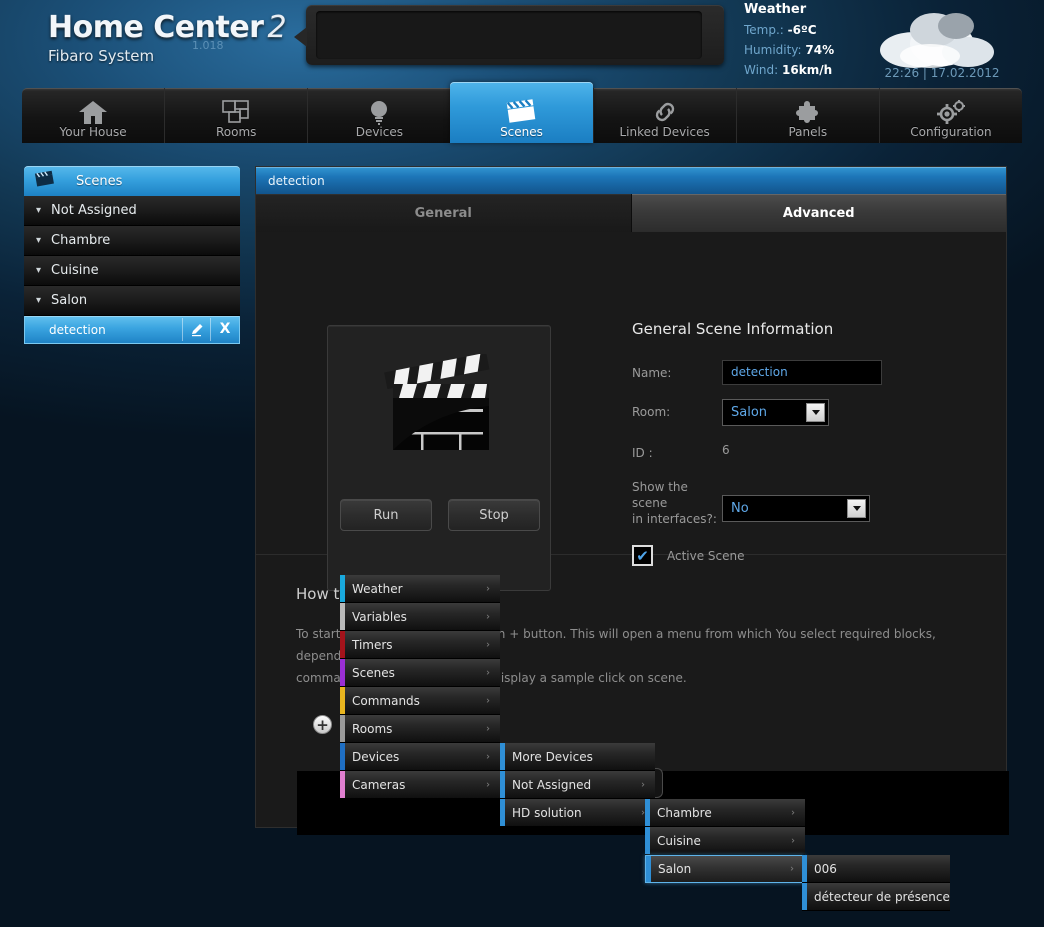 Image resolution: width=1044 pixels, height=927 pixels. What do you see at coordinates (796, 508) in the screenshot?
I see `show-interfaces-select: No` at bounding box center [796, 508].